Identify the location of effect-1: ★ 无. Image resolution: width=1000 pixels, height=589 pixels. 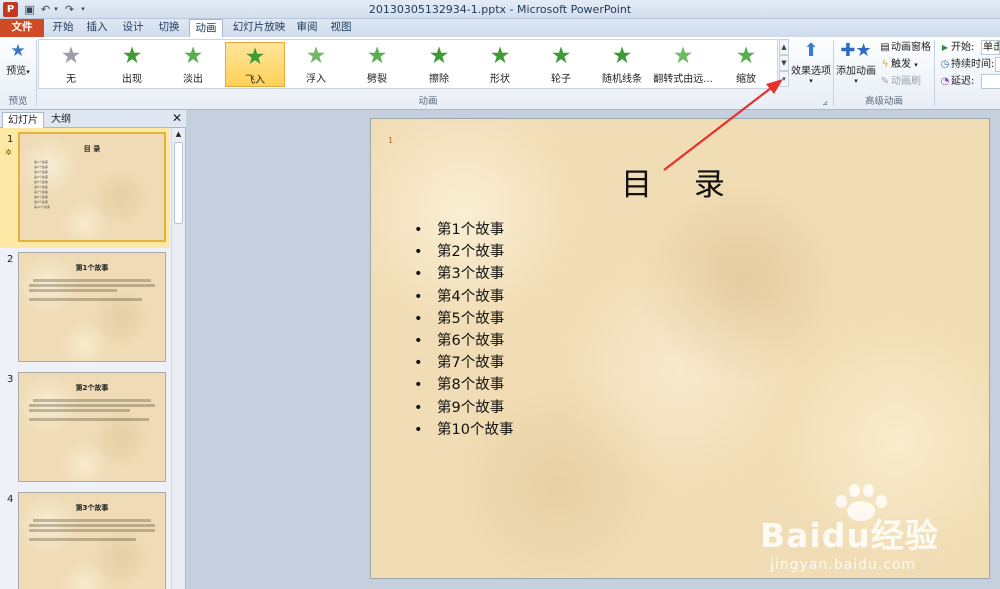
(71, 64).